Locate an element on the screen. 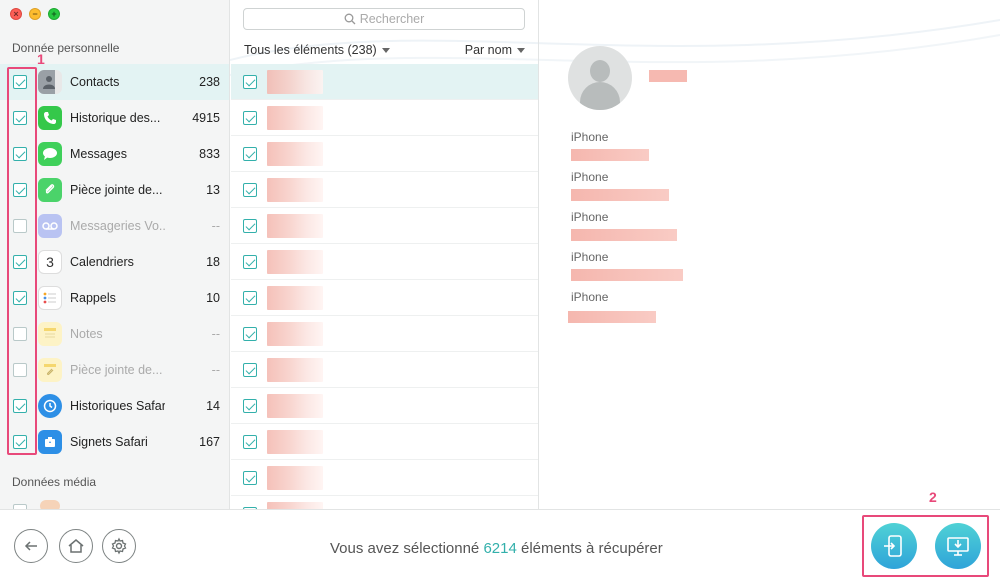 Image resolution: width=1000 pixels, height=581 pixels. avatar is located at coordinates (600, 78).